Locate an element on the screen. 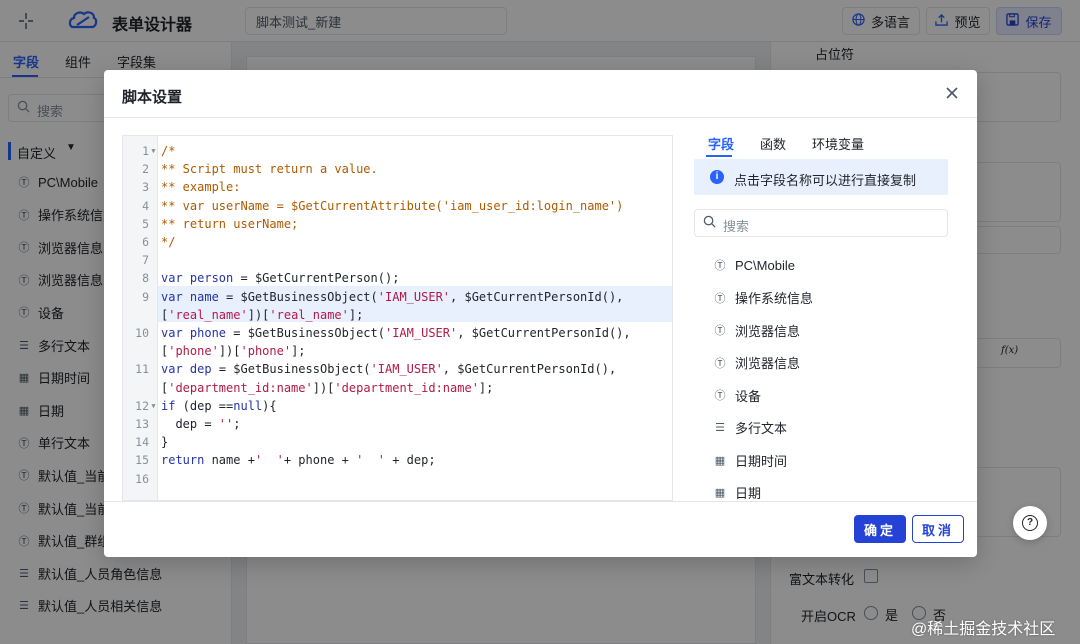 Image resolution: width=1080 pixels, height=644 pixels. tab-env-vars: 环境变量 is located at coordinates (838, 143).